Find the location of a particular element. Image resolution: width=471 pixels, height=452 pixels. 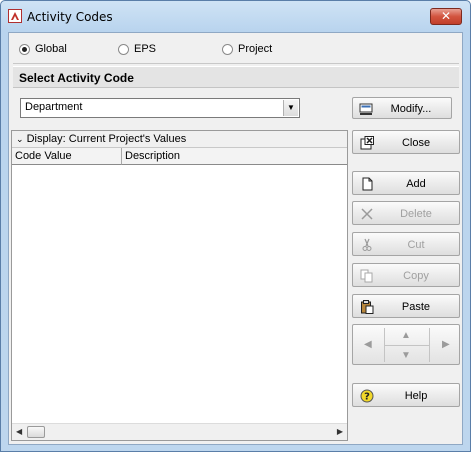

move-left-icon: ◀ is located at coordinates (368, 344).